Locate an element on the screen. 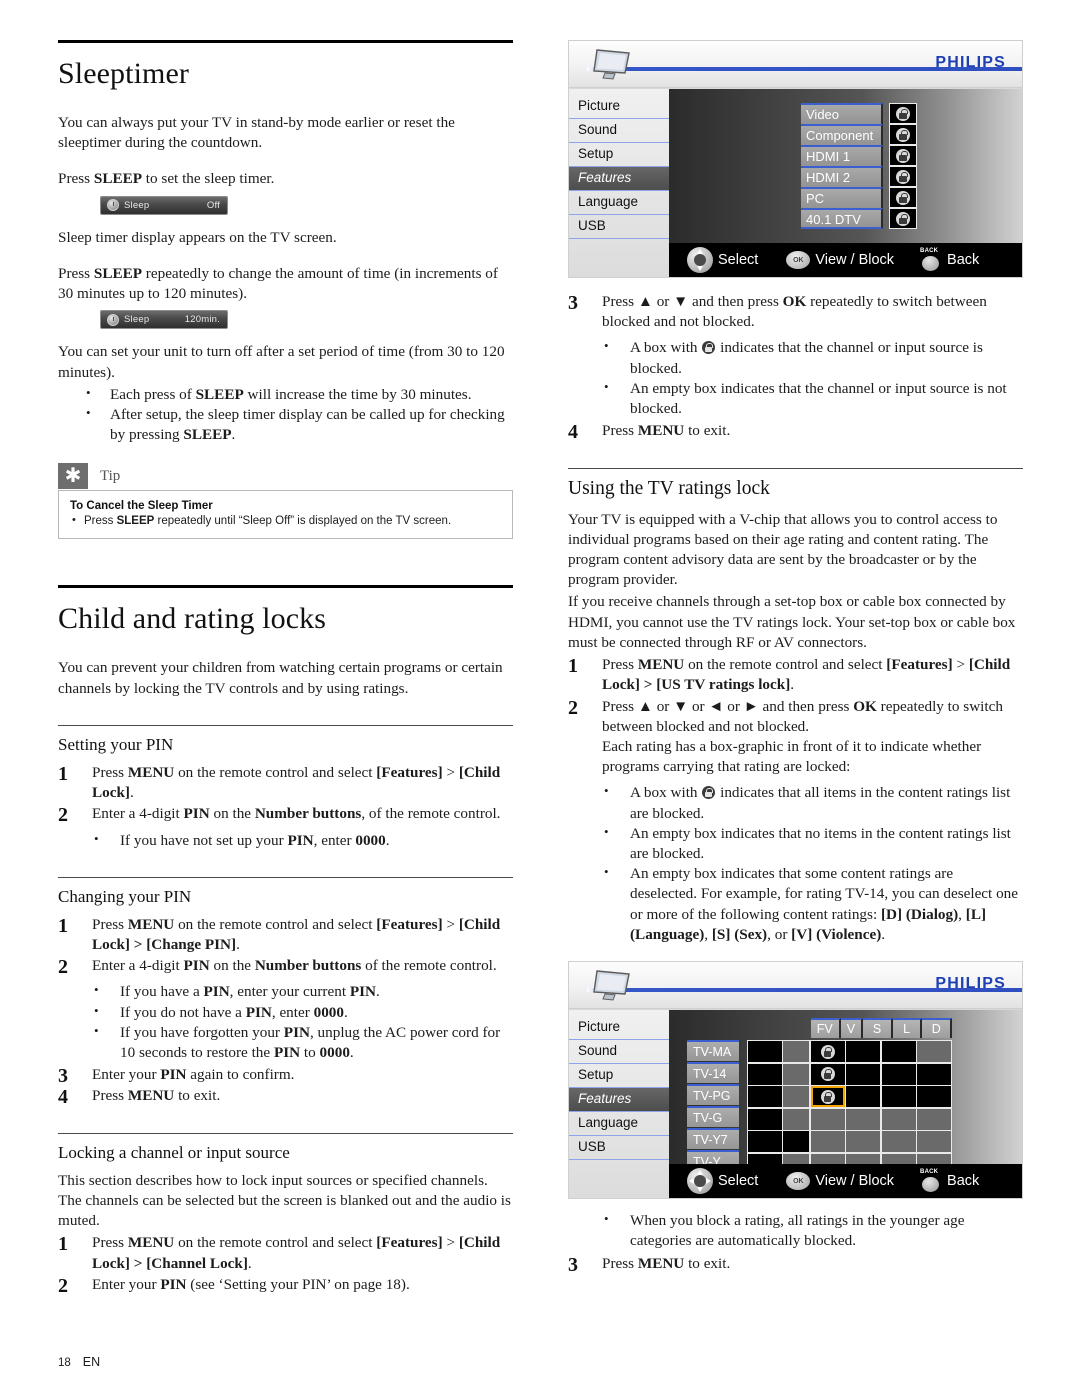 This screenshot has height=1397, width=1080. row-label-tv-14: TV-14 is located at coordinates (713, 1073).